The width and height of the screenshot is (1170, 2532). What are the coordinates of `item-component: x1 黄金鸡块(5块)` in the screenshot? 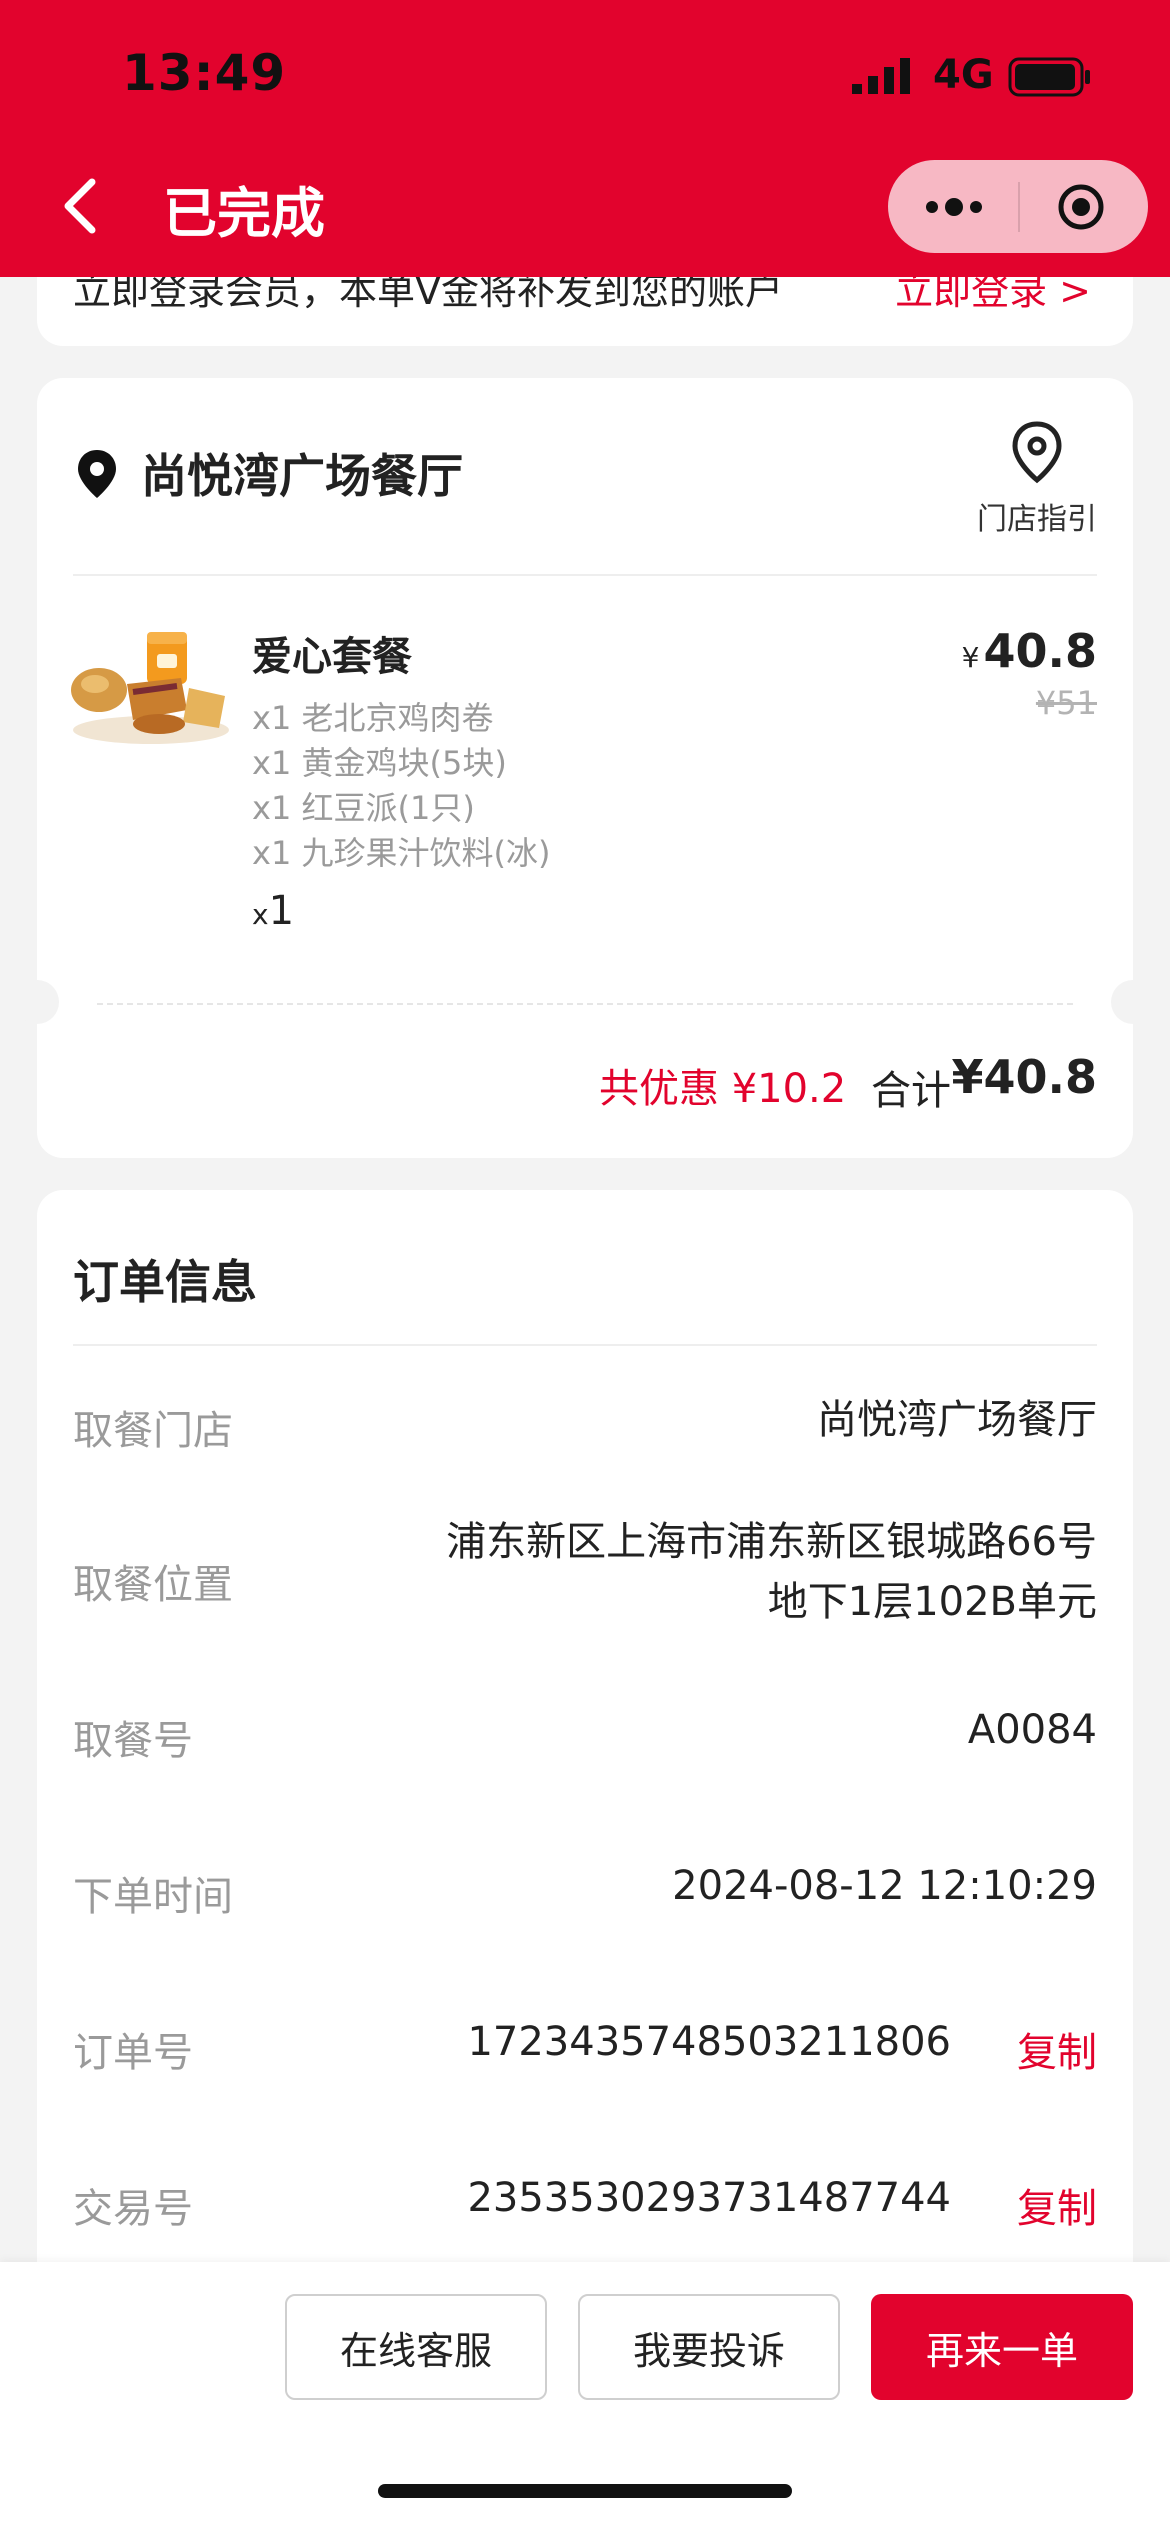 It's located at (379, 763).